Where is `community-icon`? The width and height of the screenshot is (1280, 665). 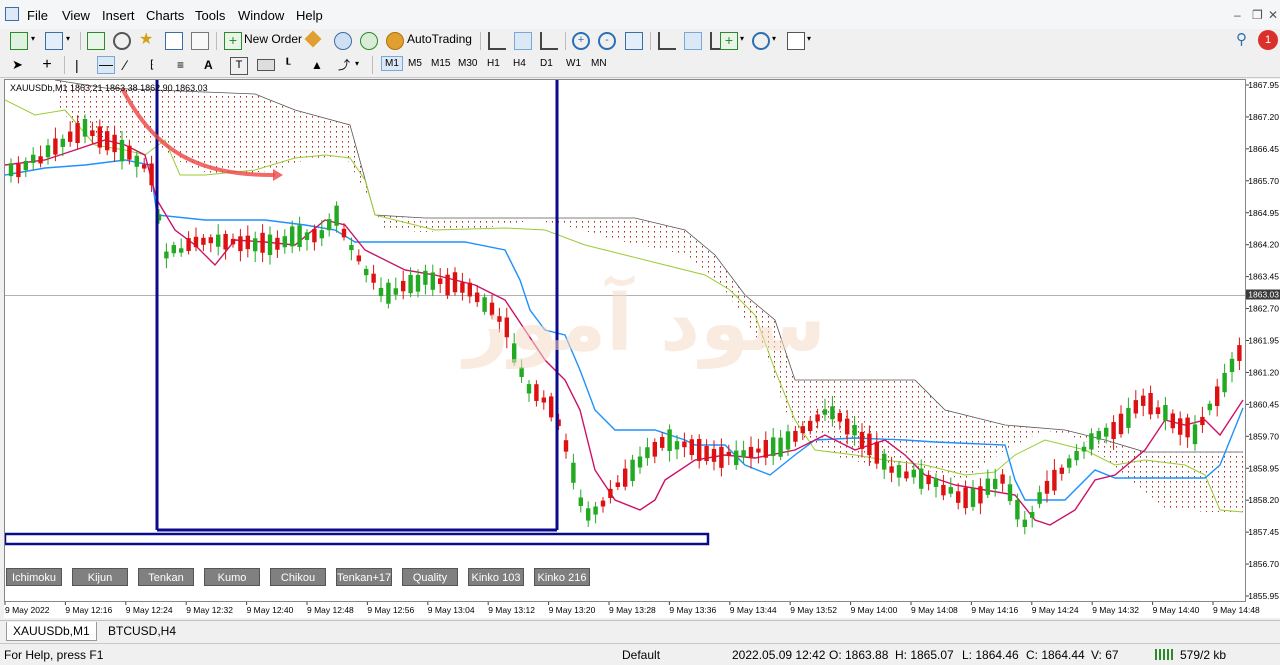
community-icon is located at coordinates (343, 41).